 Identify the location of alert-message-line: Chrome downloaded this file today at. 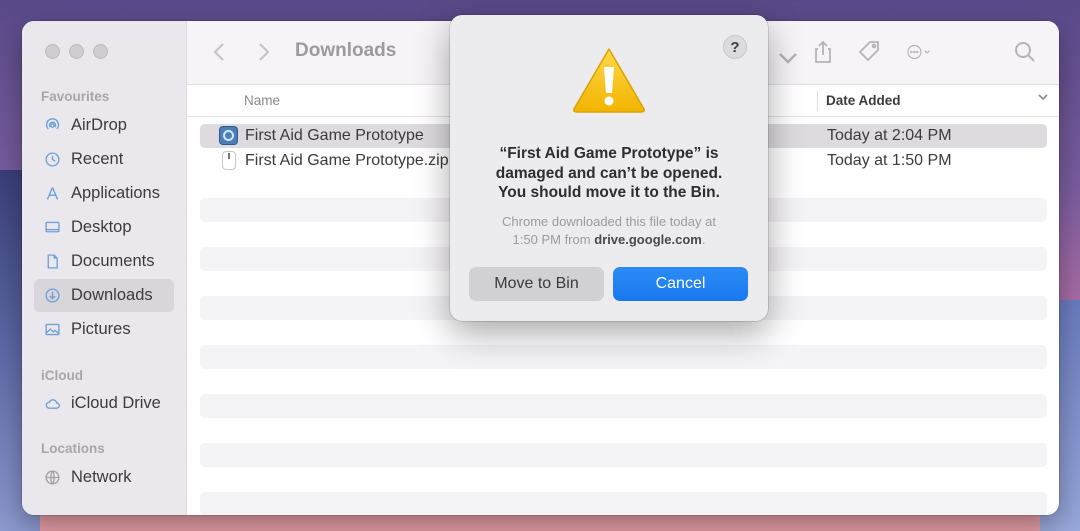
(609, 221).